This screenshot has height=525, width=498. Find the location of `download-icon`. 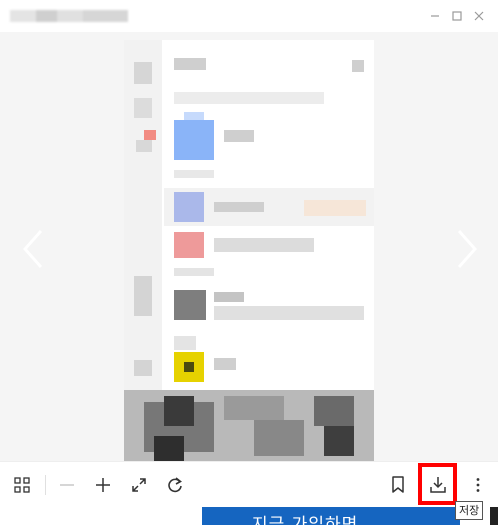

download-icon is located at coordinates (438, 485).